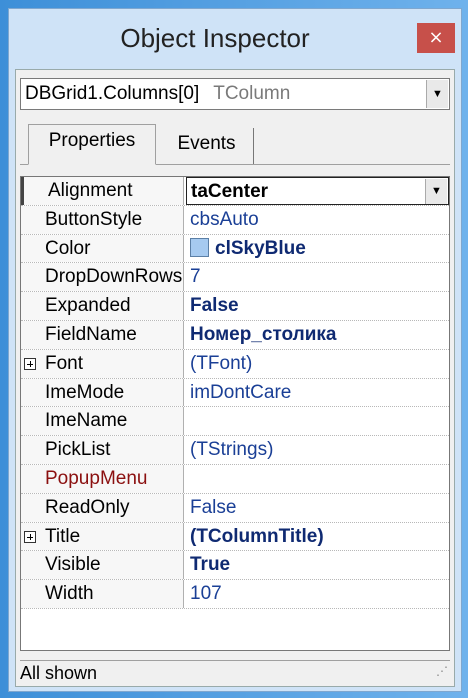 The width and height of the screenshot is (468, 698). Describe the element at coordinates (230, 191) in the screenshot. I see `property-value-text: taCenter` at that location.